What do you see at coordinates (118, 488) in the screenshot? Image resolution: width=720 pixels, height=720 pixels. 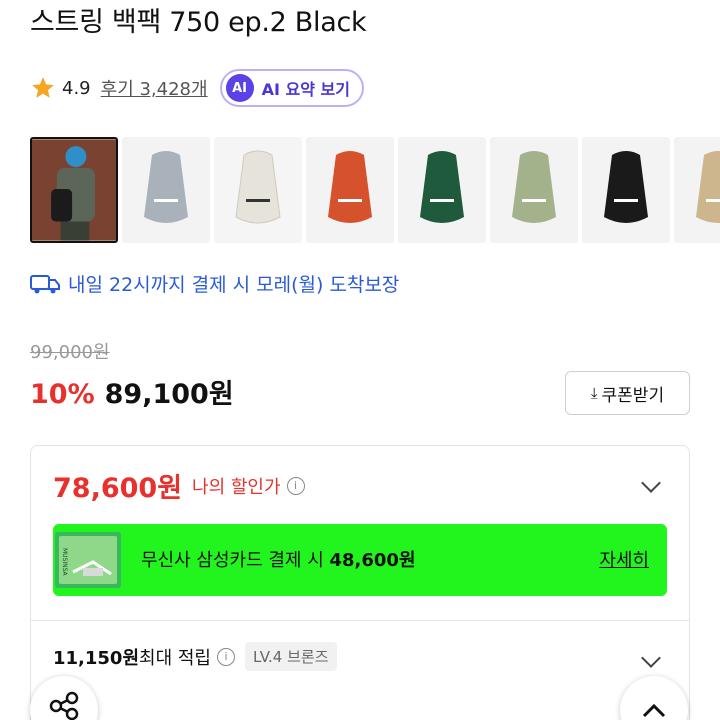 I see `my-discount-price: 78,600원` at bounding box center [118, 488].